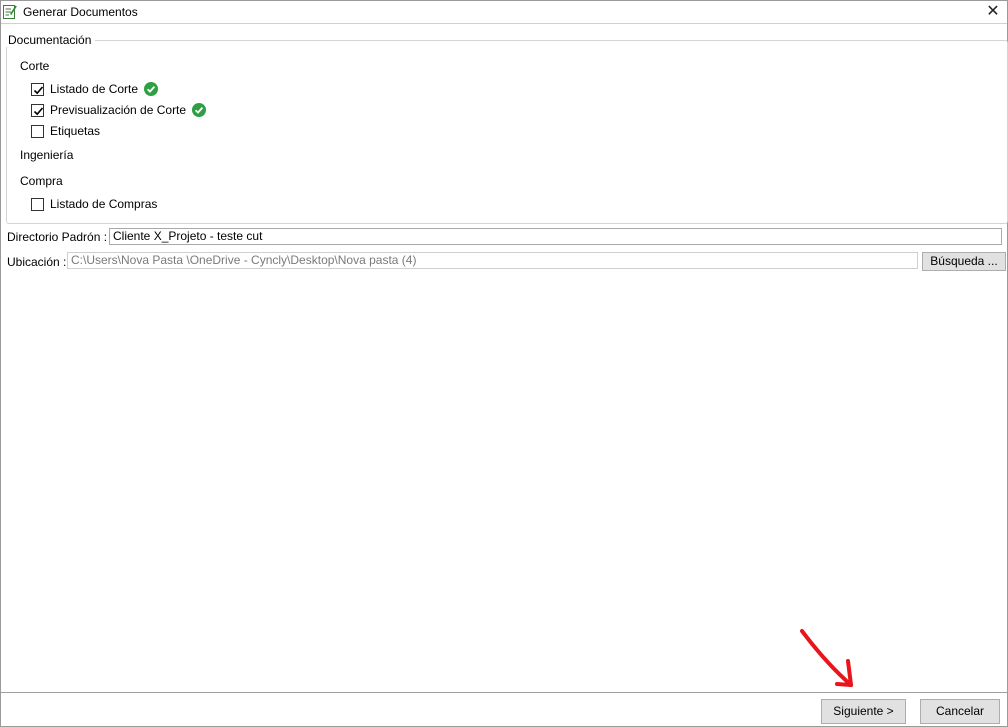 Image resolution: width=1008 pixels, height=727 pixels. I want to click on directorio-padron-label: Directorio Padrón :, so click(57, 237).